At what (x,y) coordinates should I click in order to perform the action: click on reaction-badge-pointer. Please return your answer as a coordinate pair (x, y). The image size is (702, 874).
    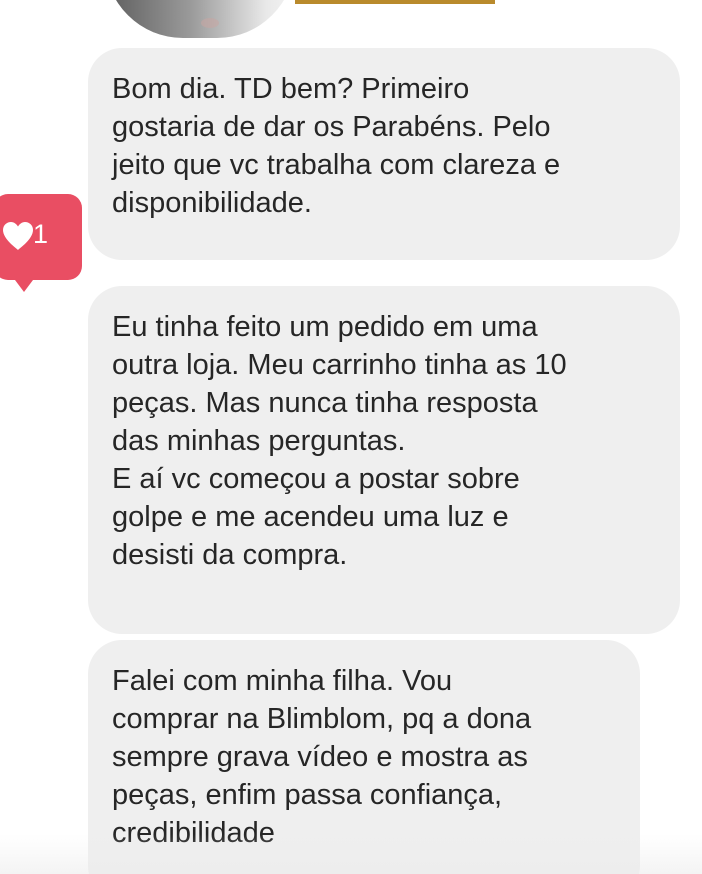
    Looking at the image, I should click on (24, 284).